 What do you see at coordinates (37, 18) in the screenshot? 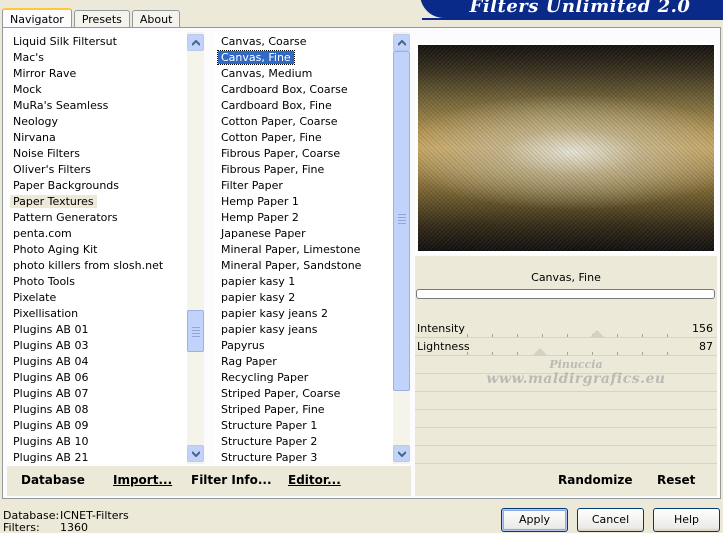
I see `tab-navigator: Navigator` at bounding box center [37, 18].